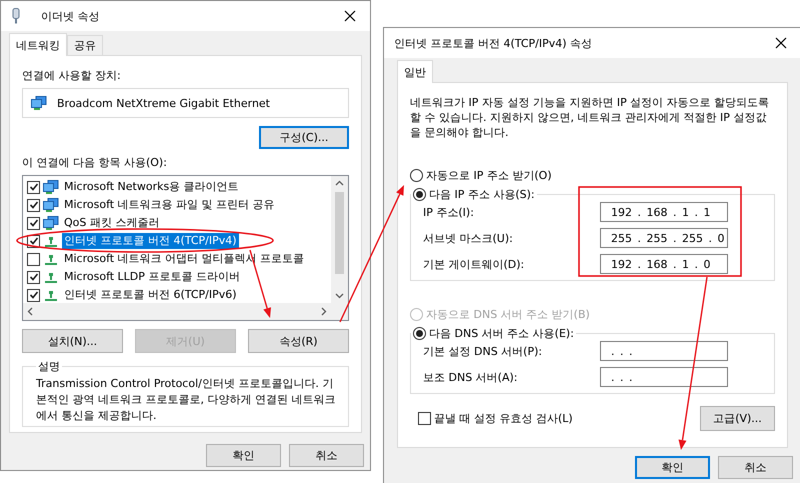 The height and width of the screenshot is (483, 800). What do you see at coordinates (150, 295) in the screenshot?
I see `list-item: 인터넷 프로토콜 버전 6(TCP/IPv6)` at bounding box center [150, 295].